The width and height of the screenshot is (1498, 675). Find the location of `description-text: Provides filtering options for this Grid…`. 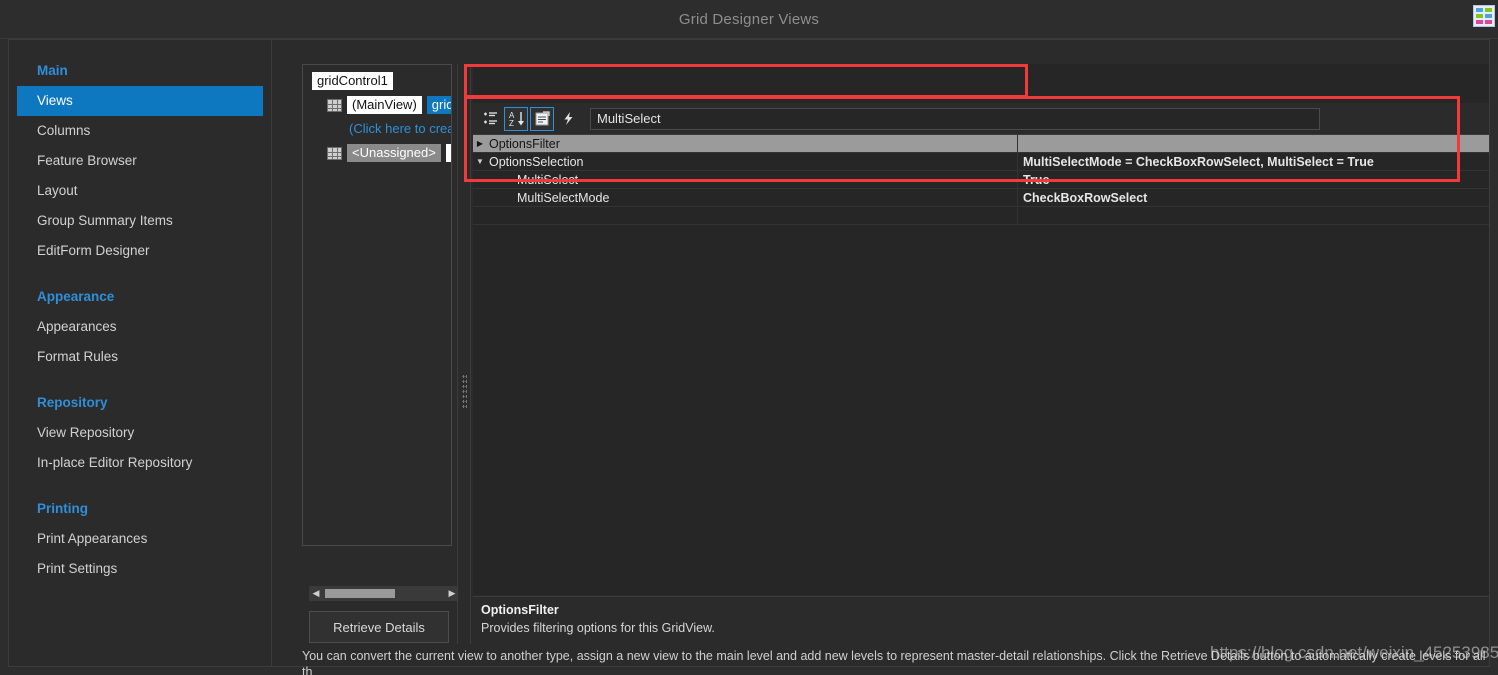

description-text: Provides filtering options for this Grid… is located at coordinates (598, 628).